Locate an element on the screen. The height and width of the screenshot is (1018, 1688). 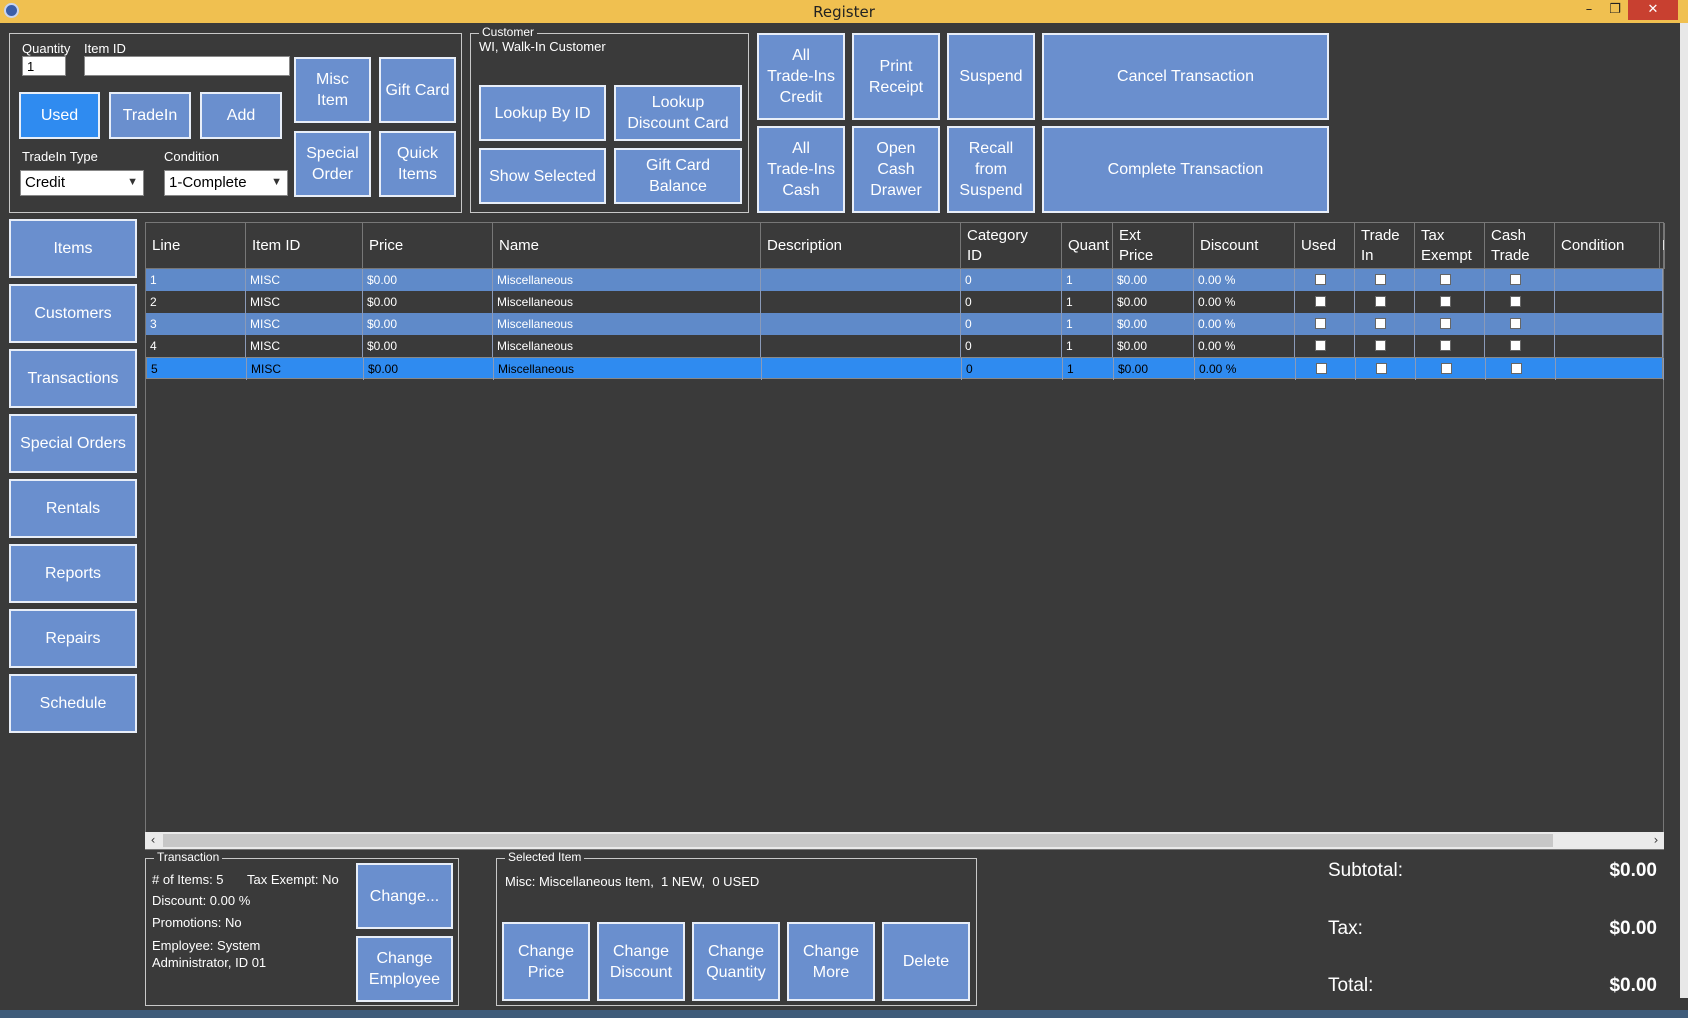
lookup-by-id-button: Lookup By ID is located at coordinates (542, 113).